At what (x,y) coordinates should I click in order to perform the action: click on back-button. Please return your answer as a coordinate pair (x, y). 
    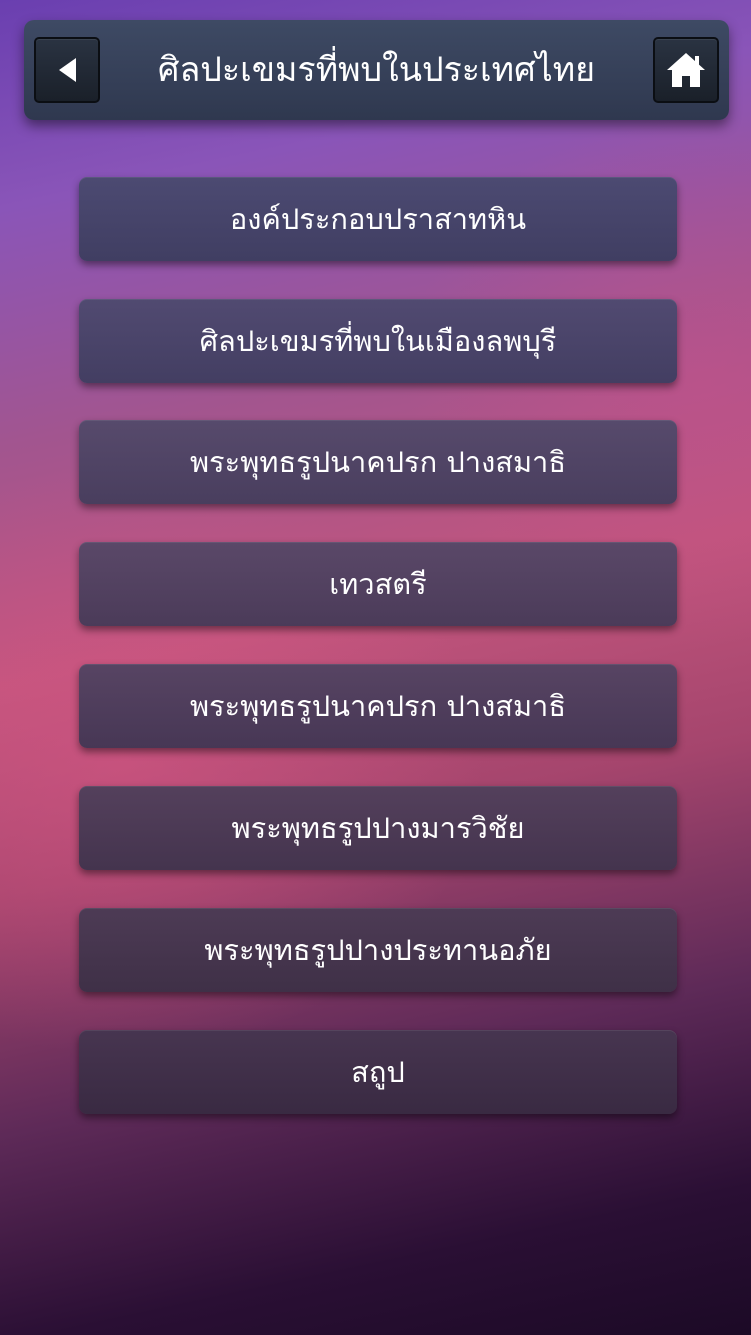
    Looking at the image, I should click on (67, 70).